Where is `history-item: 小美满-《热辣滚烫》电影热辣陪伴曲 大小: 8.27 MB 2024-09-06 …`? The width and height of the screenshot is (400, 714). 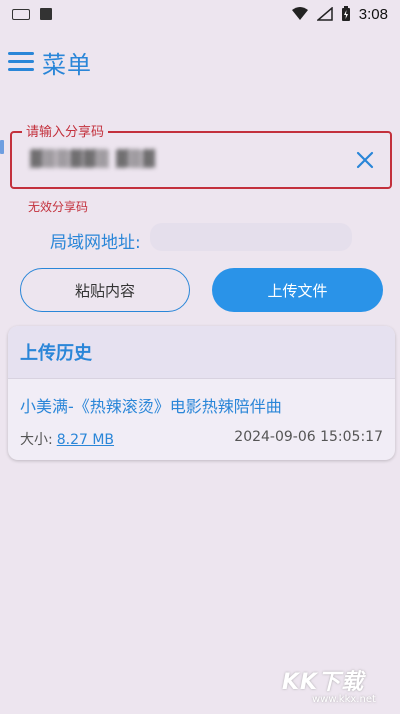 history-item: 小美满-《热辣滚烫》电影热辣陪伴曲 大小: 8.27 MB 2024-09-06 … is located at coordinates (201, 419).